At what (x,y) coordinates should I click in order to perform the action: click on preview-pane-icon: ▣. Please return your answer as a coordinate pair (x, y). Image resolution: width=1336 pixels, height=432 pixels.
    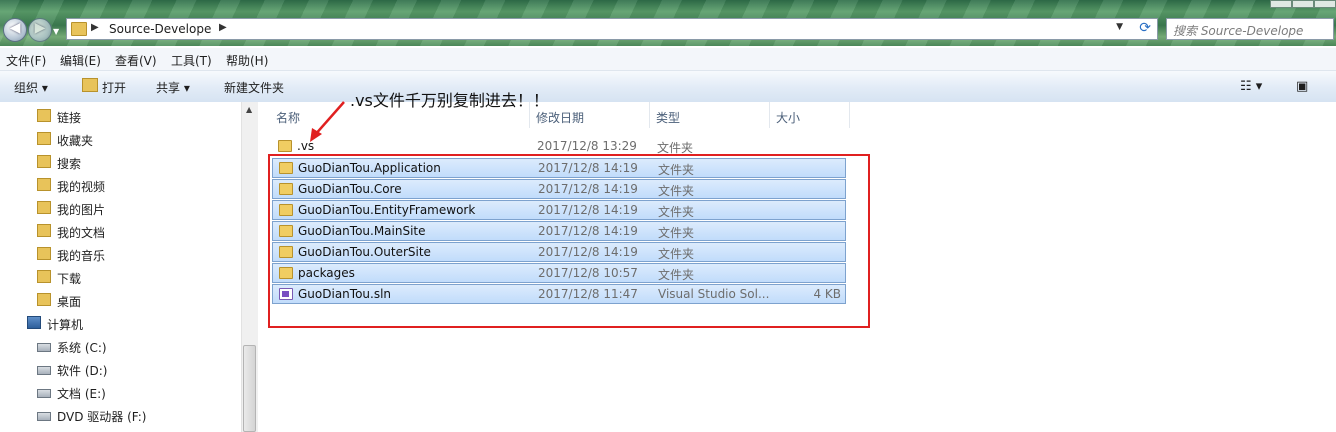
    Looking at the image, I should click on (1302, 86).